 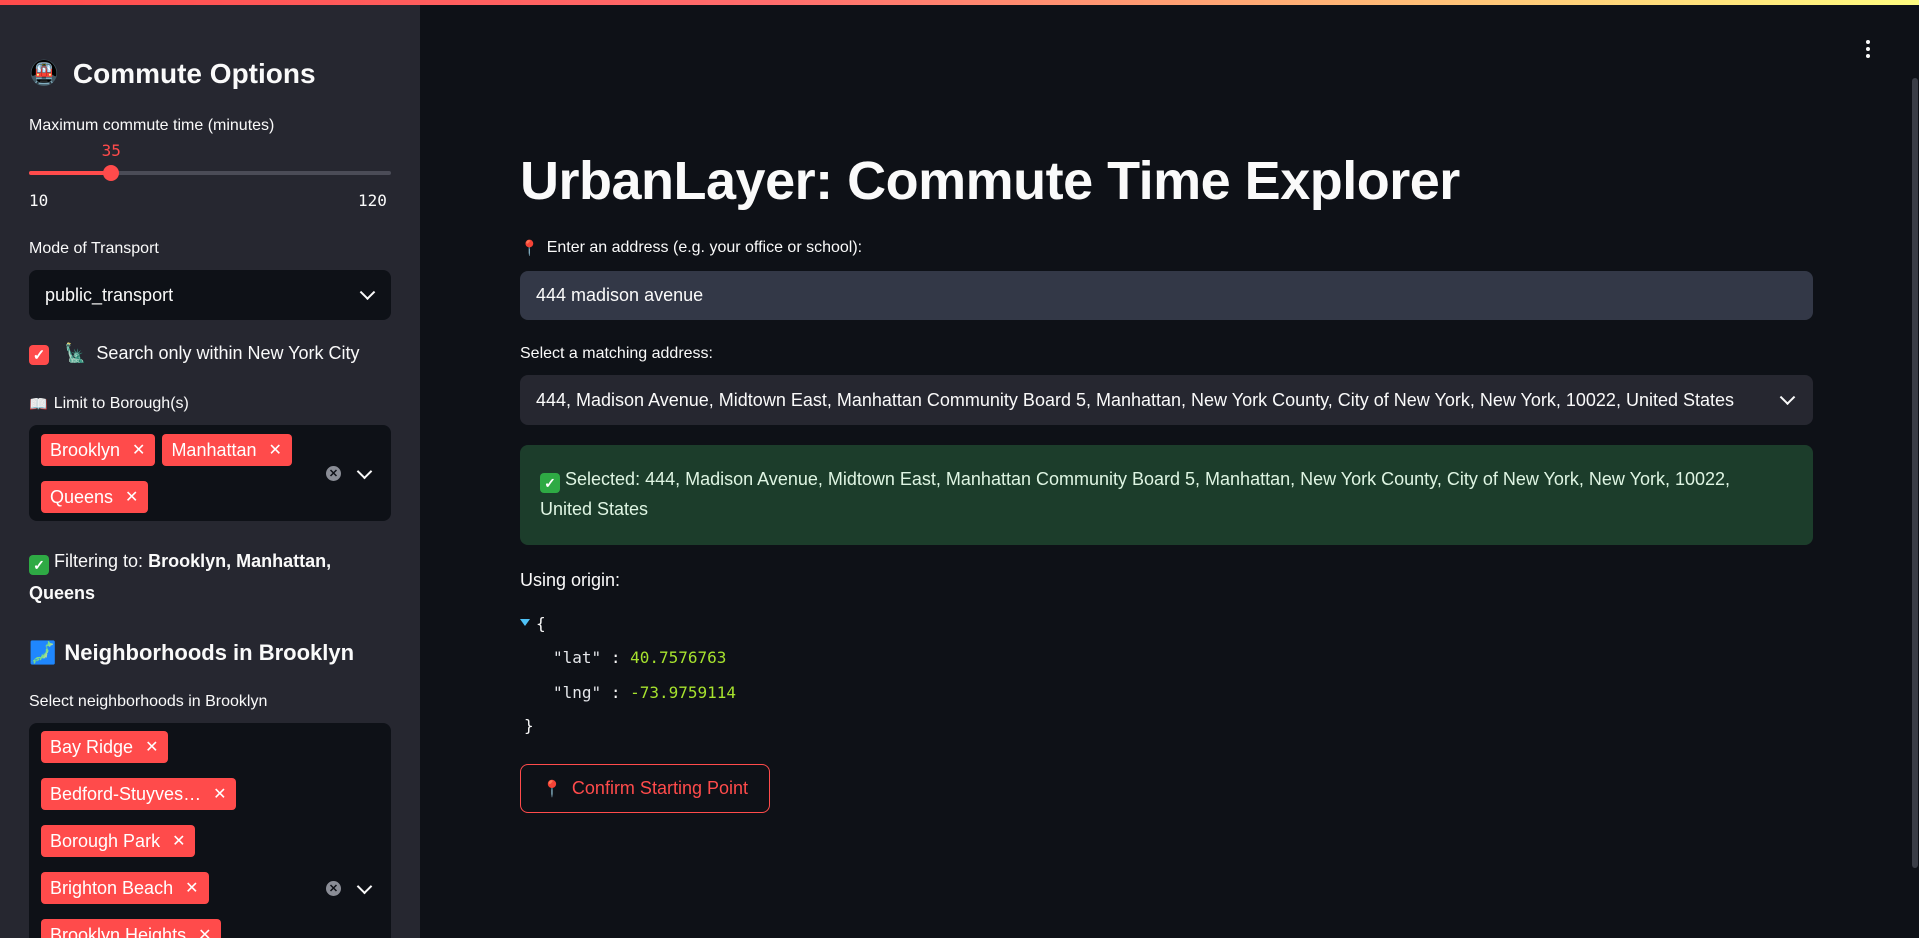 I want to click on neighborhood-tag: Bedford-Stuyves… ✕, so click(x=139, y=794).